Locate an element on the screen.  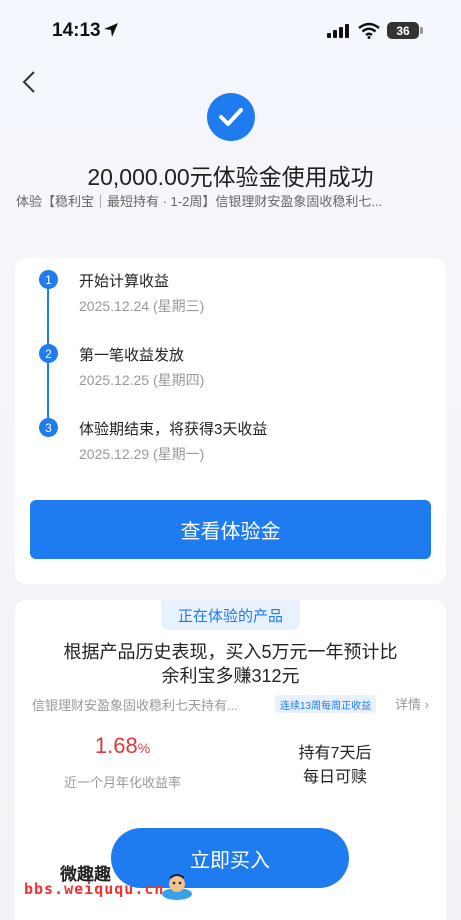
product-tag: 正在体验的产品 is located at coordinates (230, 615).